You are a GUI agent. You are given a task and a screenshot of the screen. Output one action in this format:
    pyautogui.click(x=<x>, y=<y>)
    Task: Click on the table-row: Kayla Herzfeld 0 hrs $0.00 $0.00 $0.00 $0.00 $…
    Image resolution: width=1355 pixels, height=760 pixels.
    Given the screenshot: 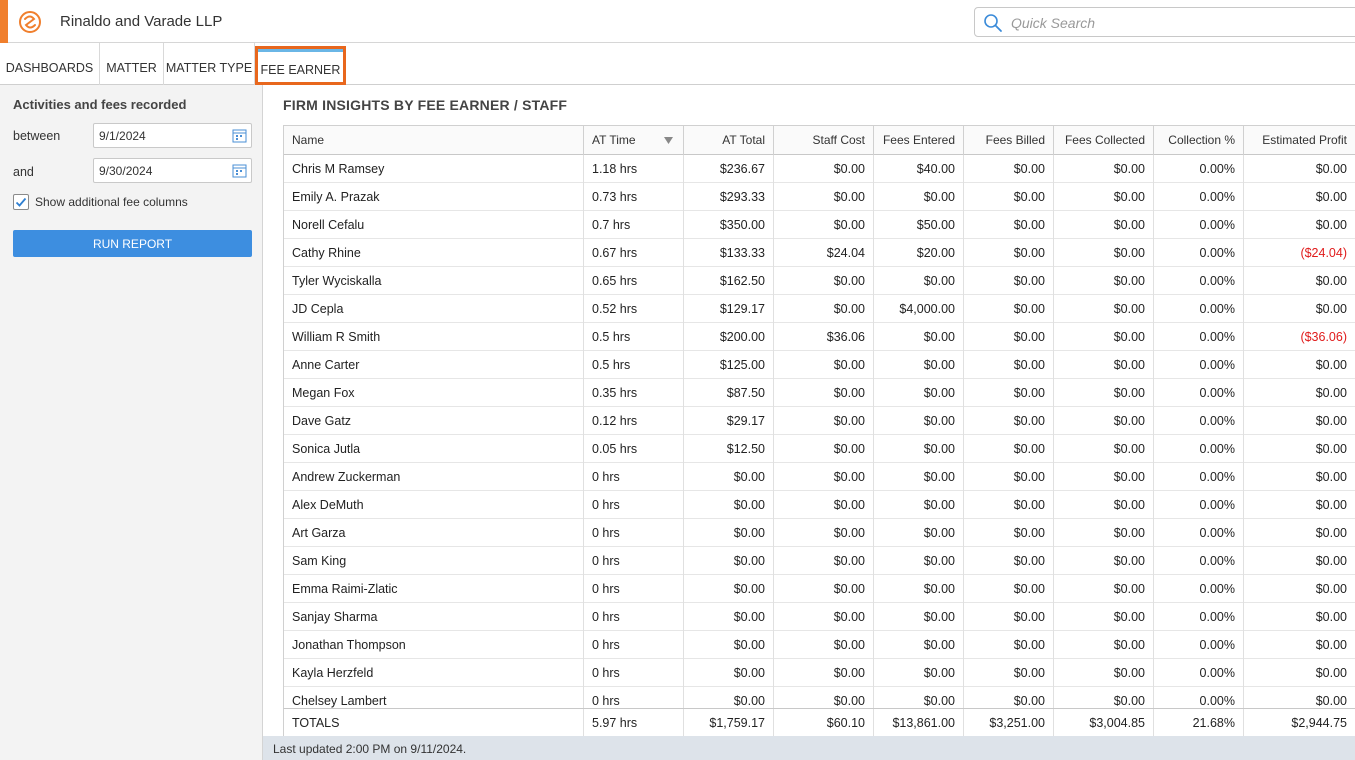 What is the action you would take?
    pyautogui.click(x=819, y=673)
    